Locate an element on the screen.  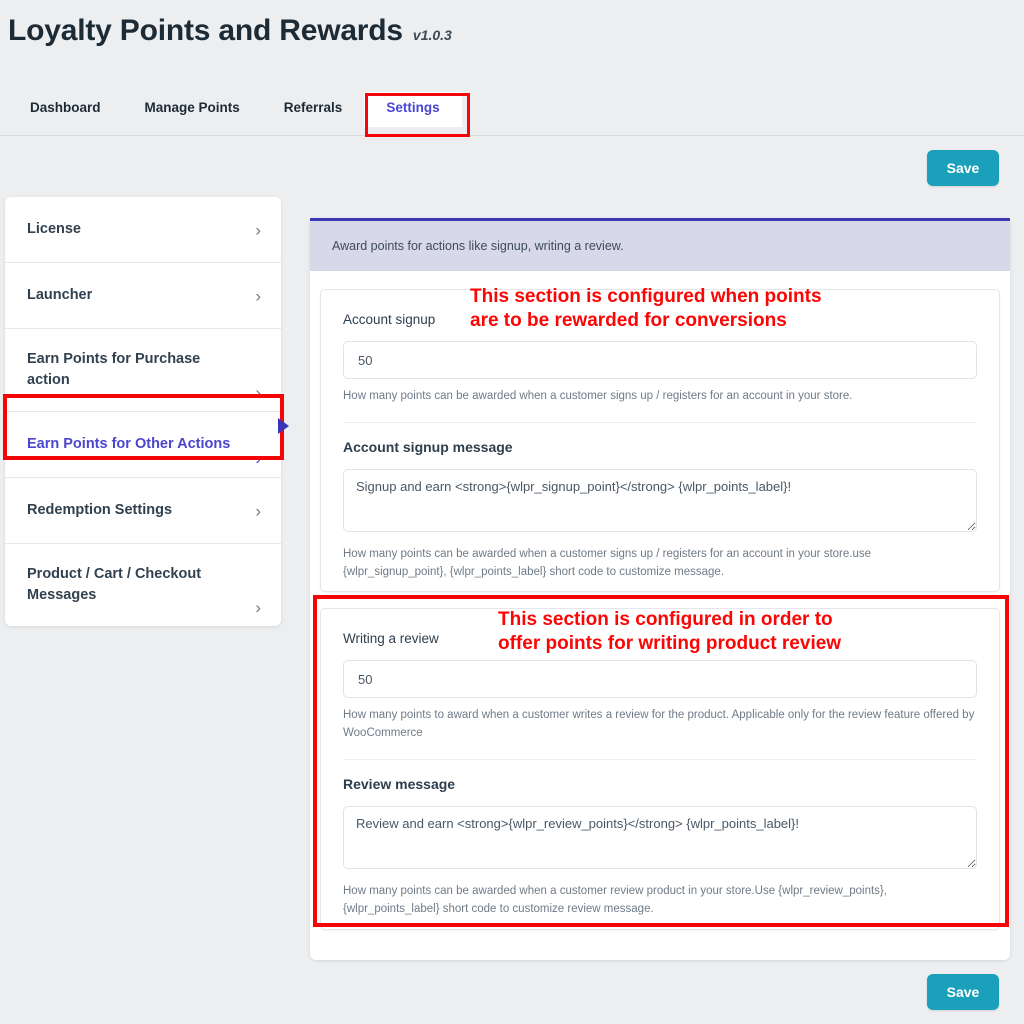
sidebar-active-pointer-icon is located at coordinates (283, 426).